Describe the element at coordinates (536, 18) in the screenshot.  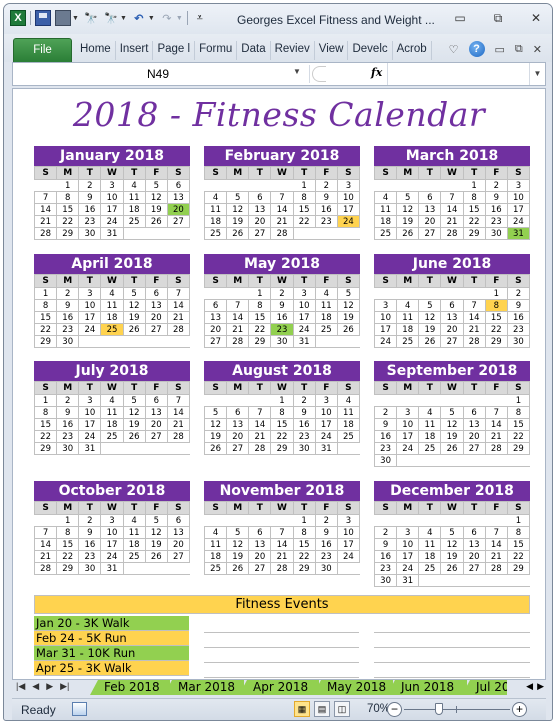
I see `close-button: ✕` at that location.